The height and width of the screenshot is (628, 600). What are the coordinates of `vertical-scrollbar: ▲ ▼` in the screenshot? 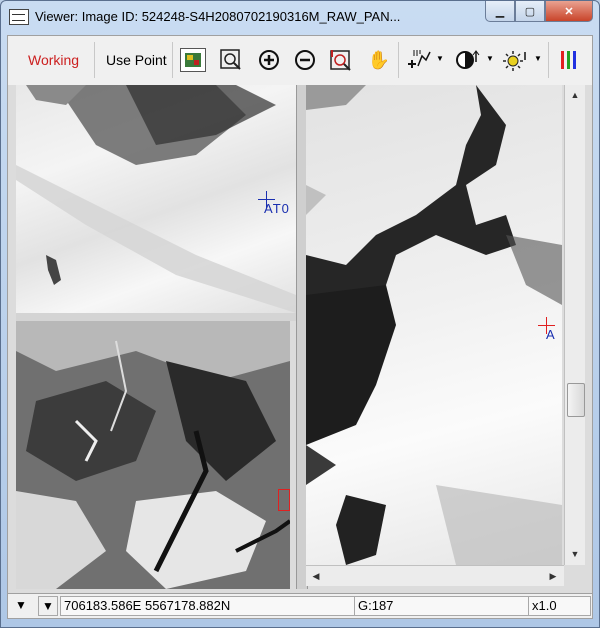 It's located at (574, 325).